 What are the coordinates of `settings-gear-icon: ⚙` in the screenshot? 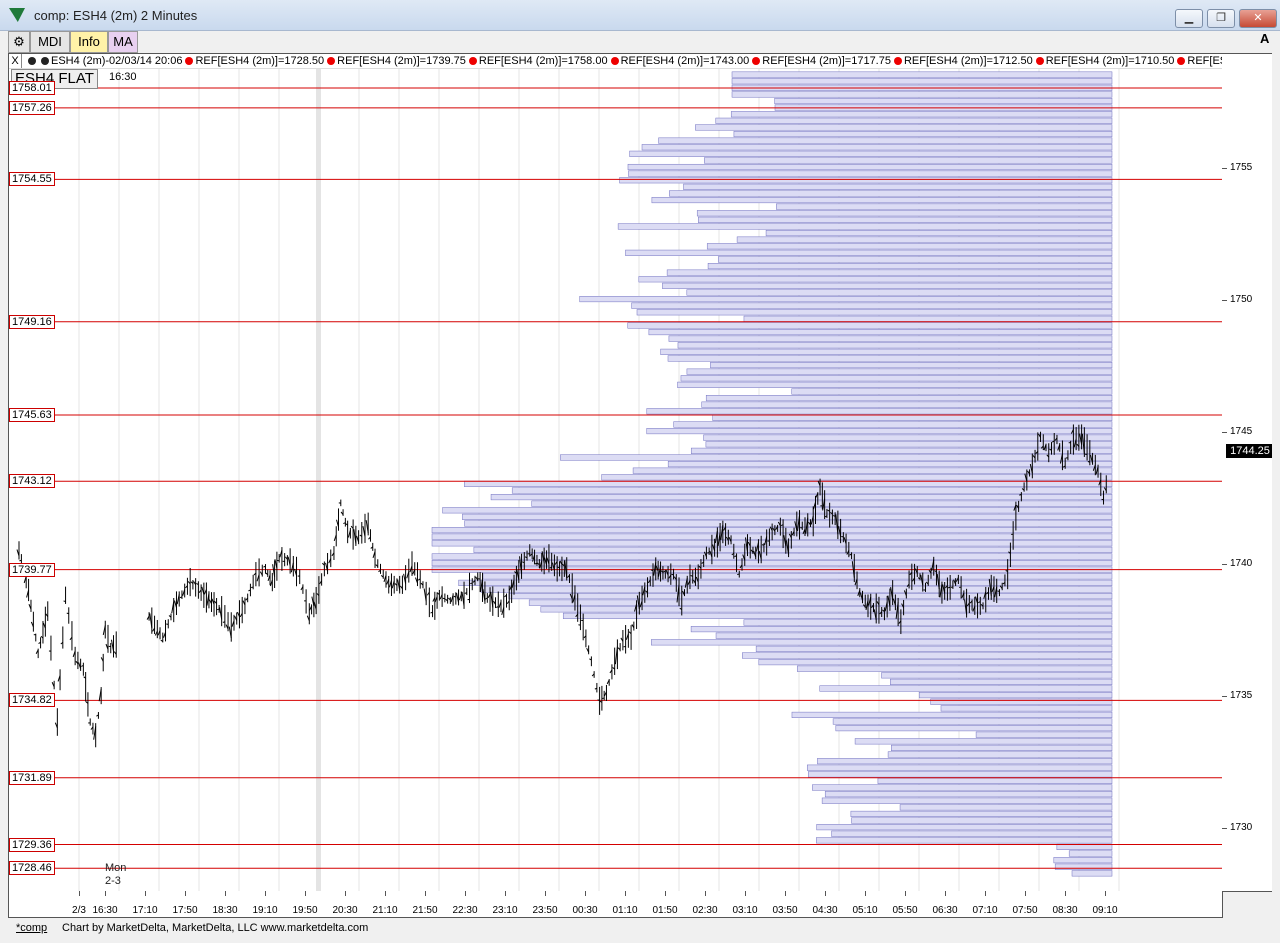 It's located at (19, 42).